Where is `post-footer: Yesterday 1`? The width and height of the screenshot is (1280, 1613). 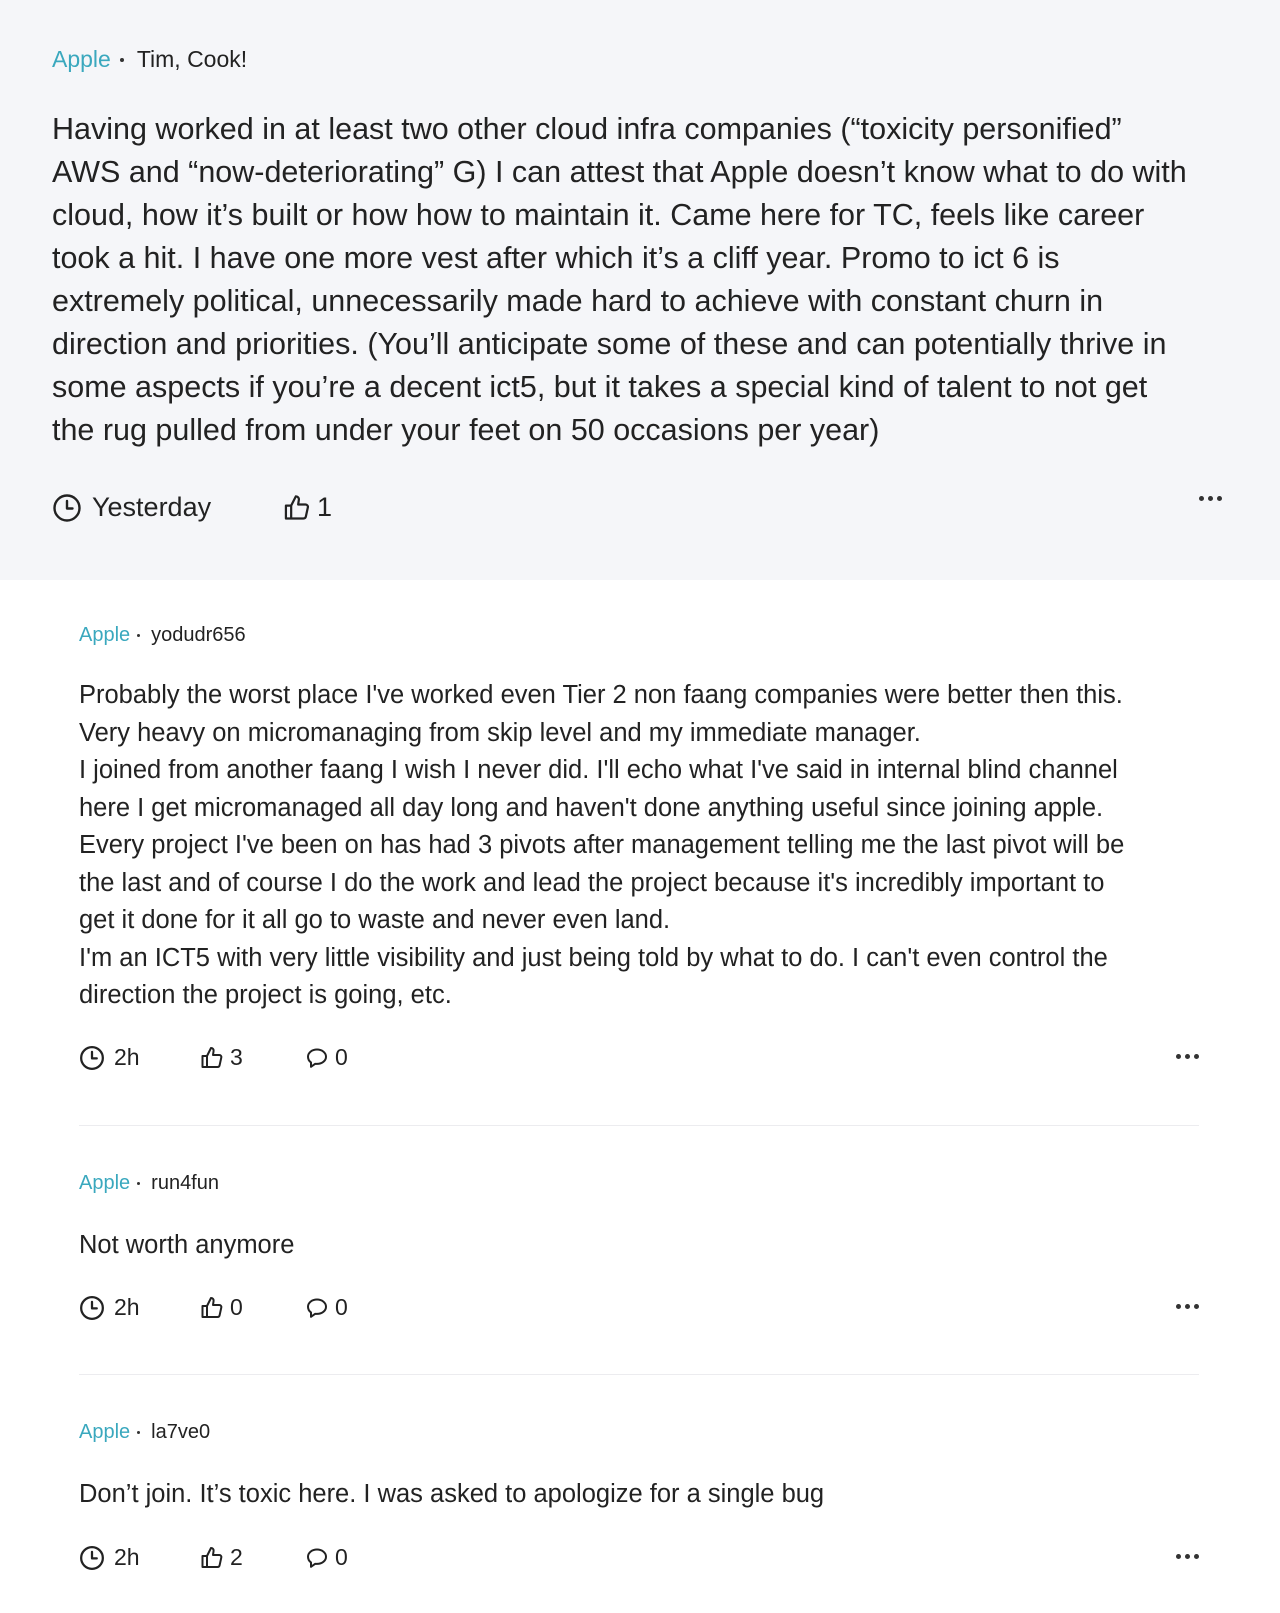
post-footer: Yesterday 1 is located at coordinates (637, 509).